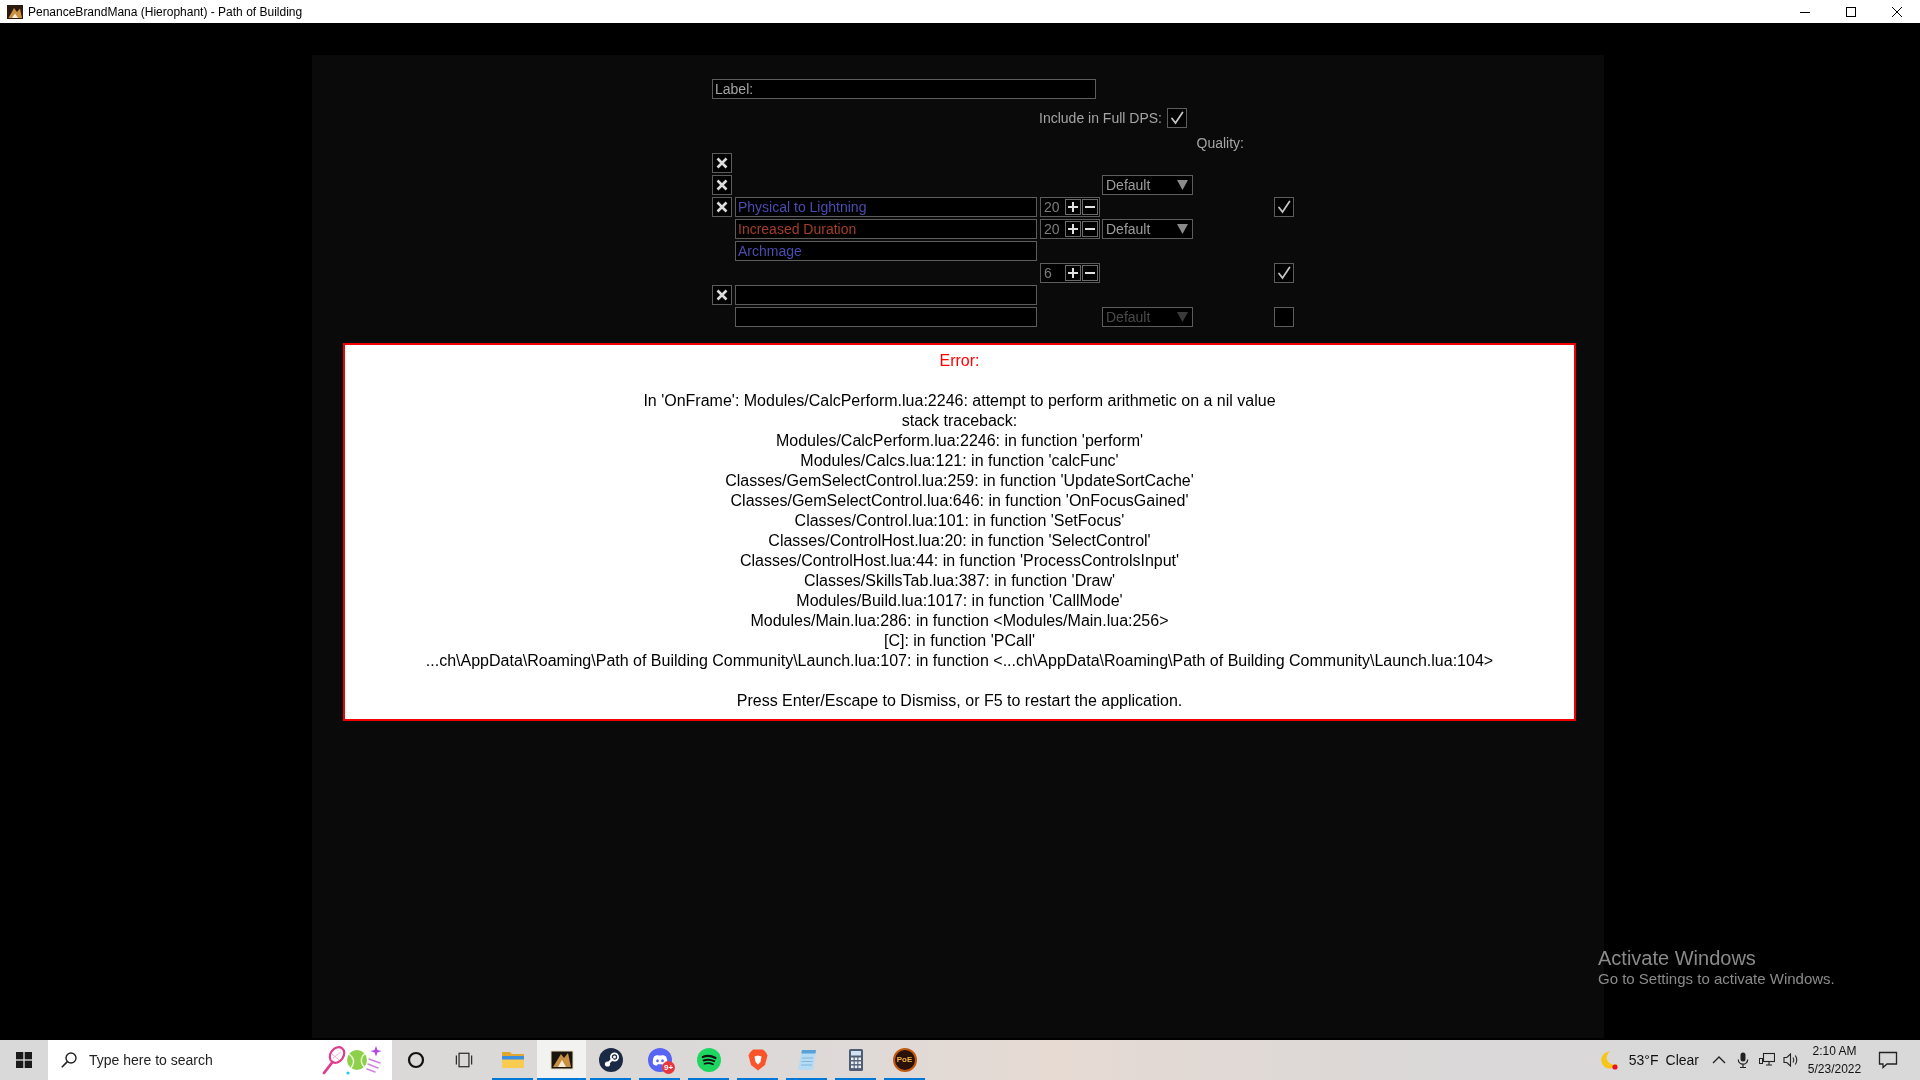  What do you see at coordinates (69, 1060) in the screenshot?
I see `search-icon` at bounding box center [69, 1060].